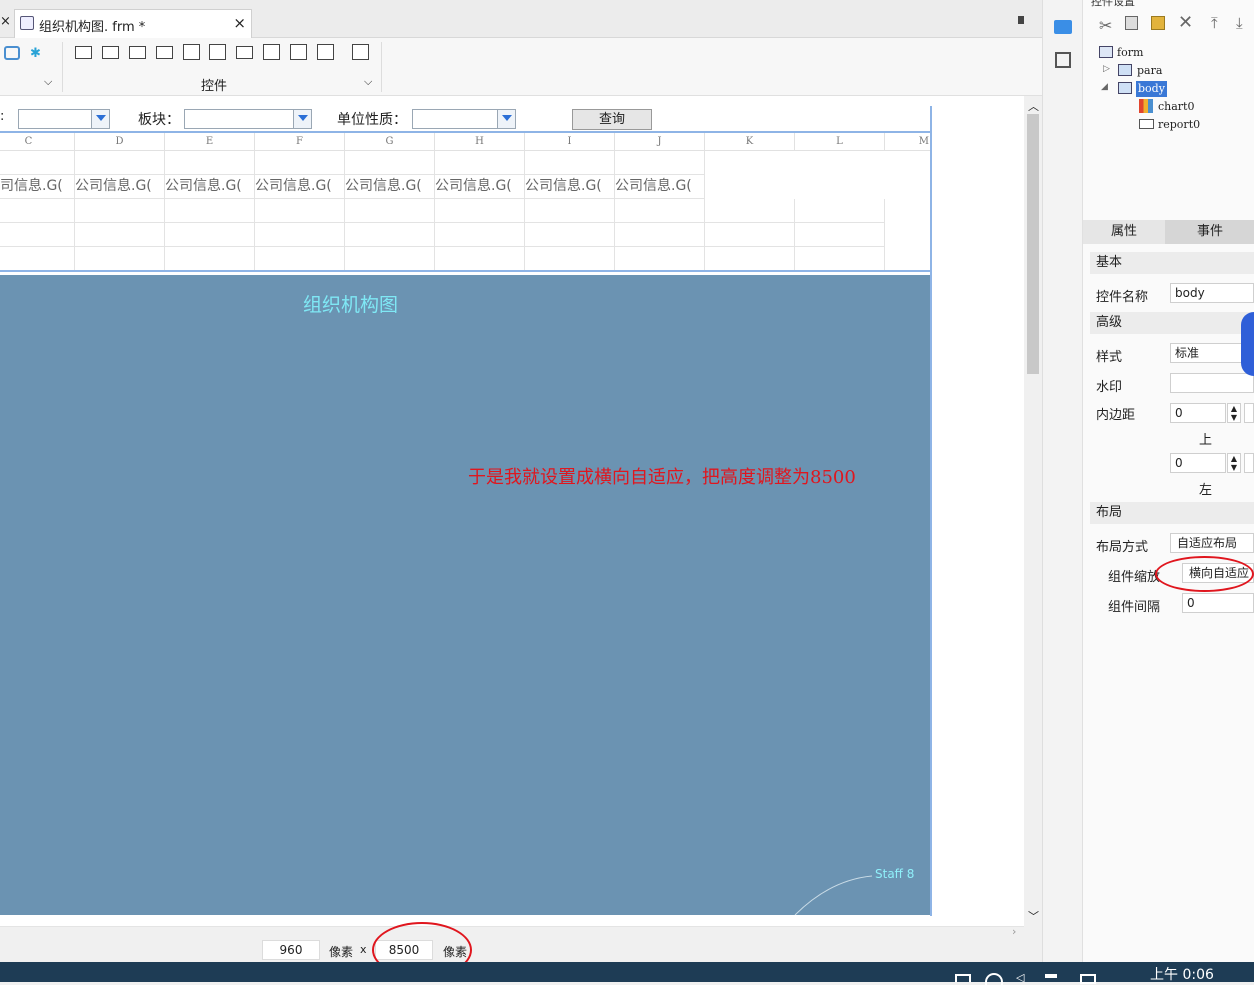 The image size is (1254, 985). I want to click on column-header: C, so click(37, 142).